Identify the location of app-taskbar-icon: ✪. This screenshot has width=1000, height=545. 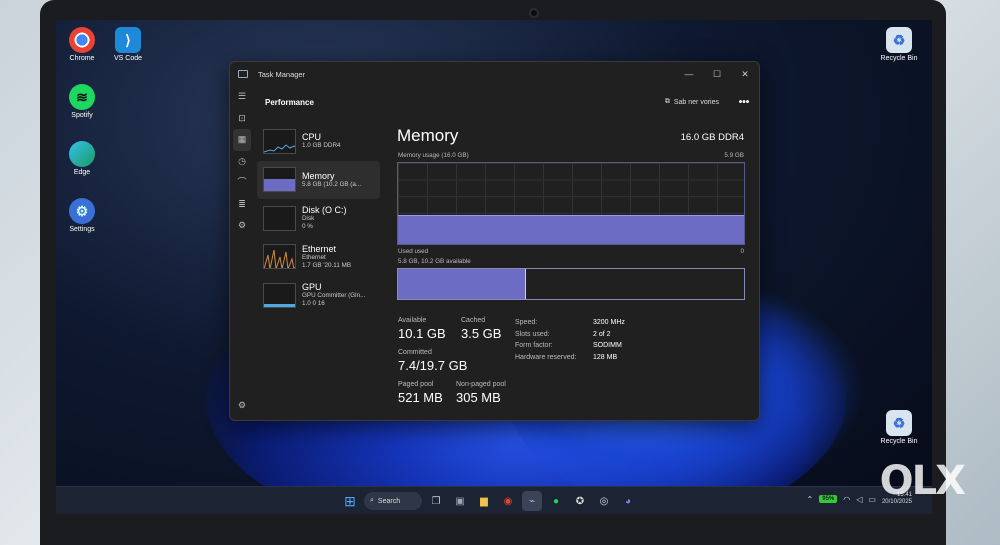
(580, 501).